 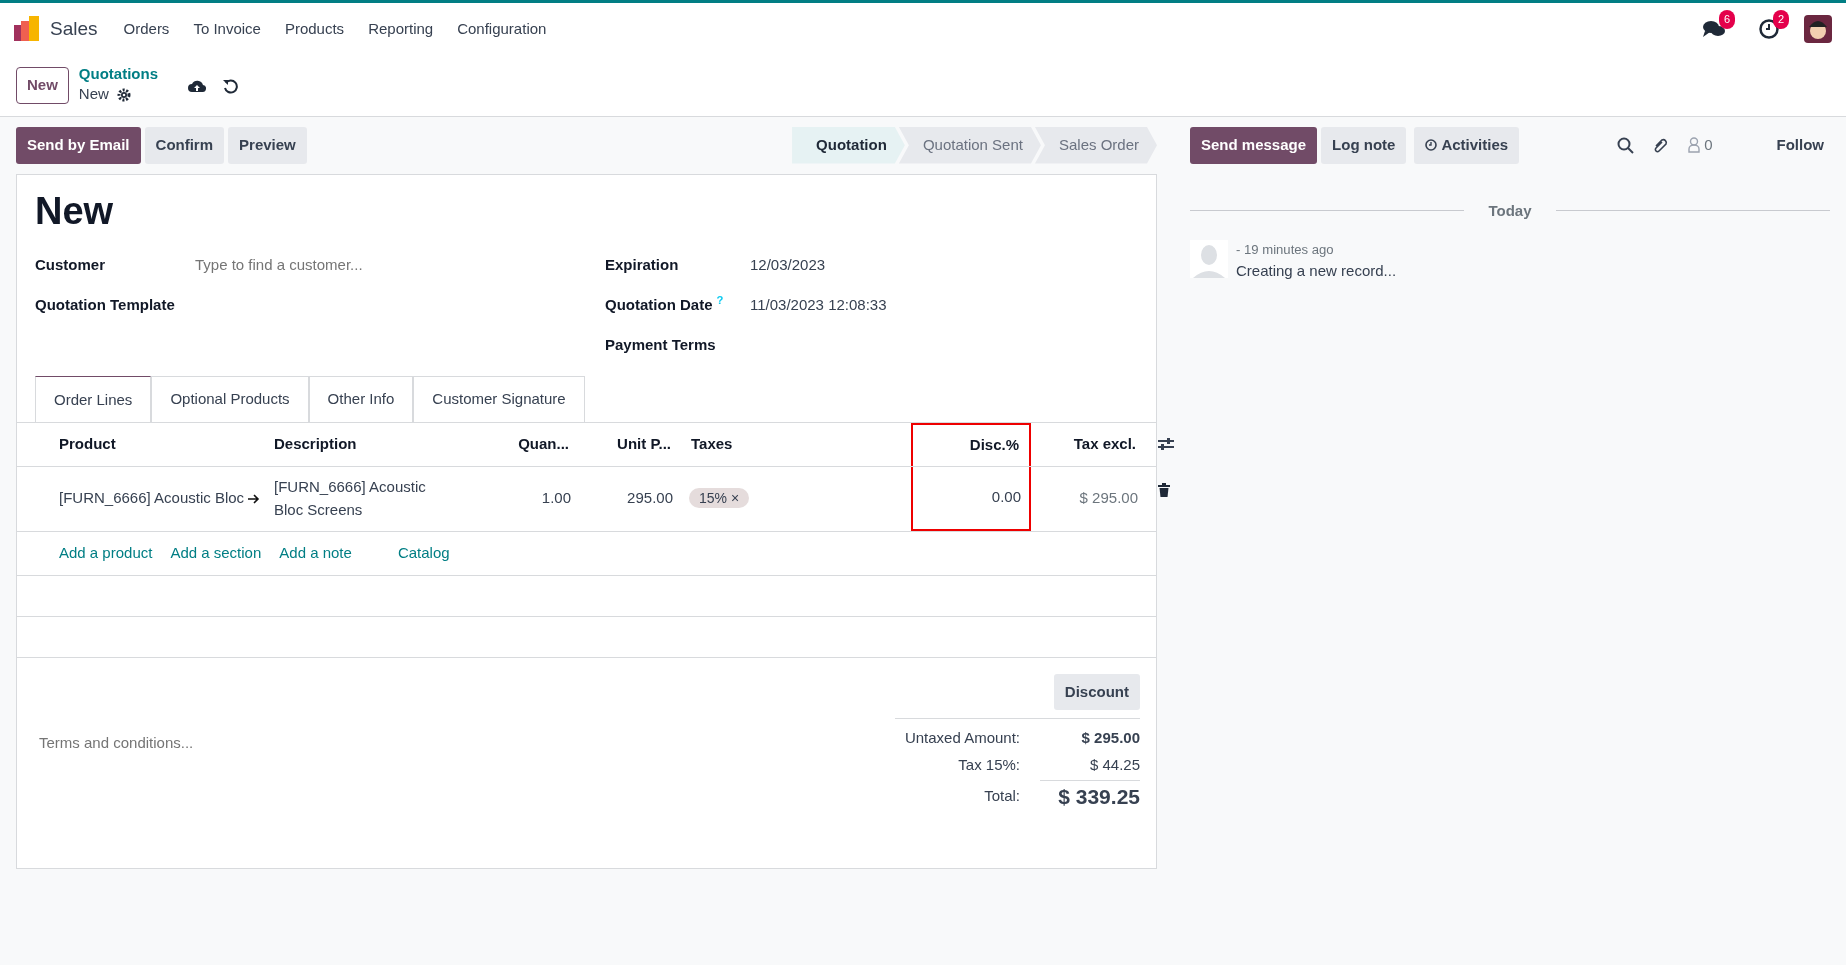 I want to click on menu-item: Products, so click(x=314, y=29).